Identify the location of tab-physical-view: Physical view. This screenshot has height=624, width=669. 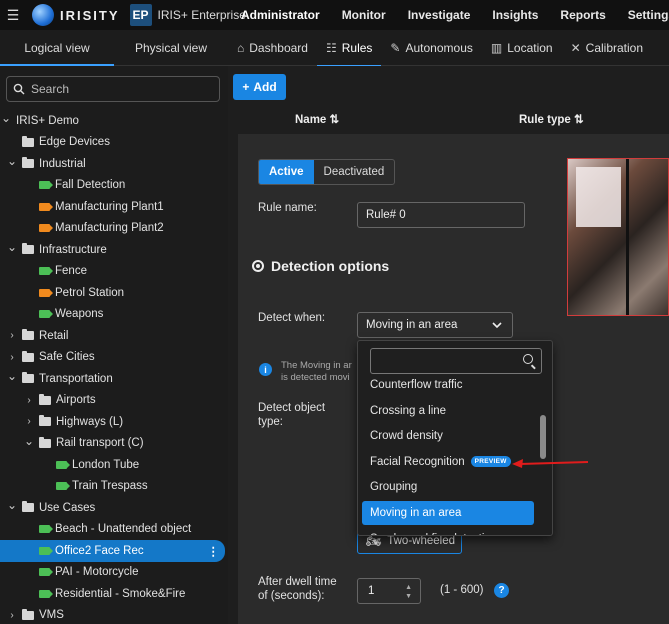
(171, 47).